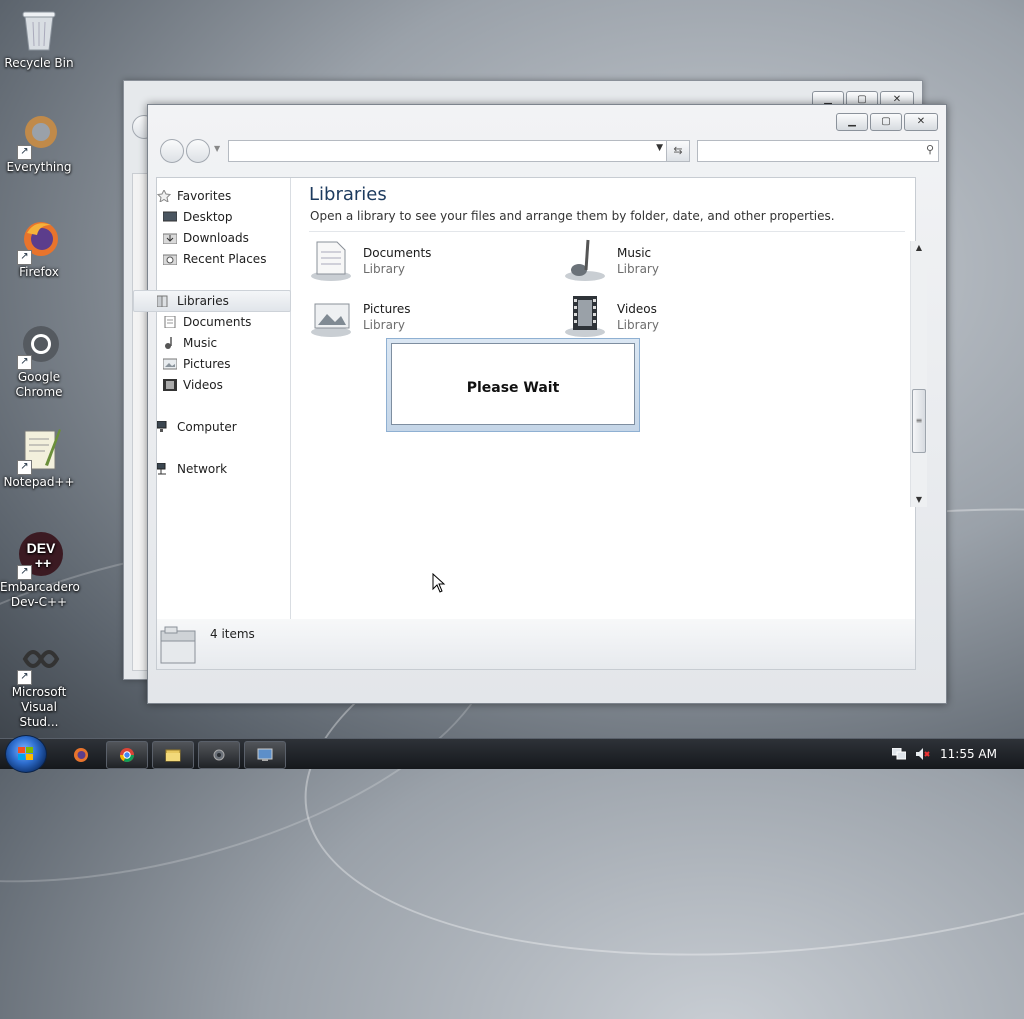 This screenshot has width=1024, height=1019. Describe the element at coordinates (918, 374) in the screenshot. I see `vertical-scrollbar: ▲ ≡ ▼` at that location.